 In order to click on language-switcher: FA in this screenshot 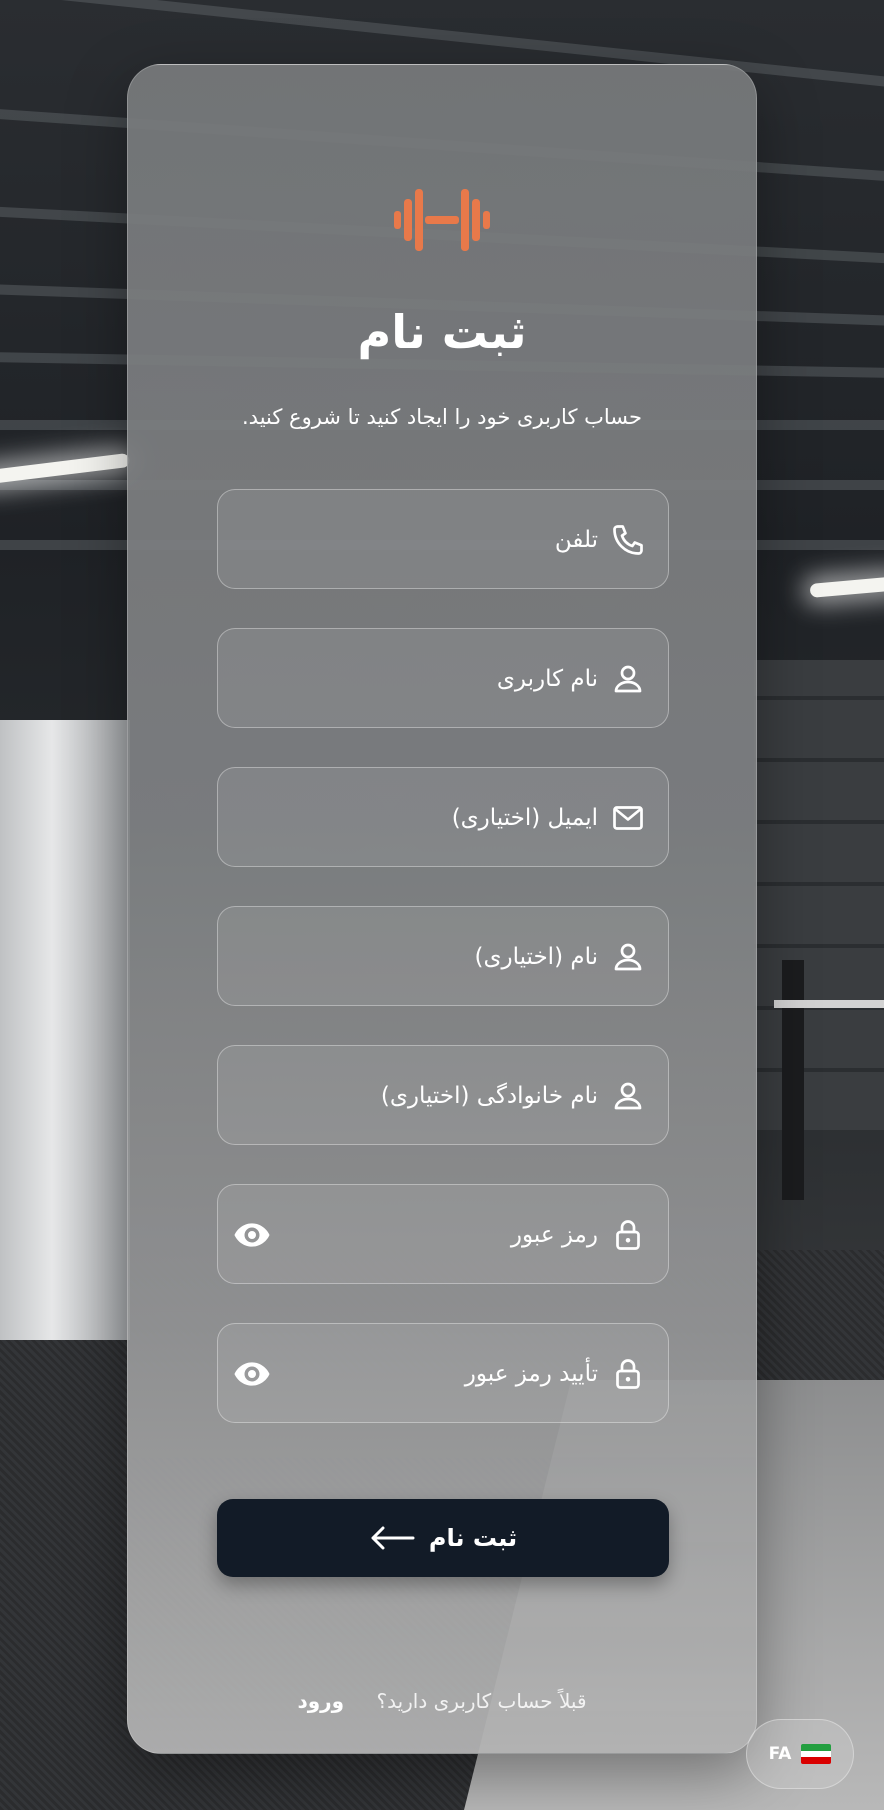, I will do `click(800, 1754)`.